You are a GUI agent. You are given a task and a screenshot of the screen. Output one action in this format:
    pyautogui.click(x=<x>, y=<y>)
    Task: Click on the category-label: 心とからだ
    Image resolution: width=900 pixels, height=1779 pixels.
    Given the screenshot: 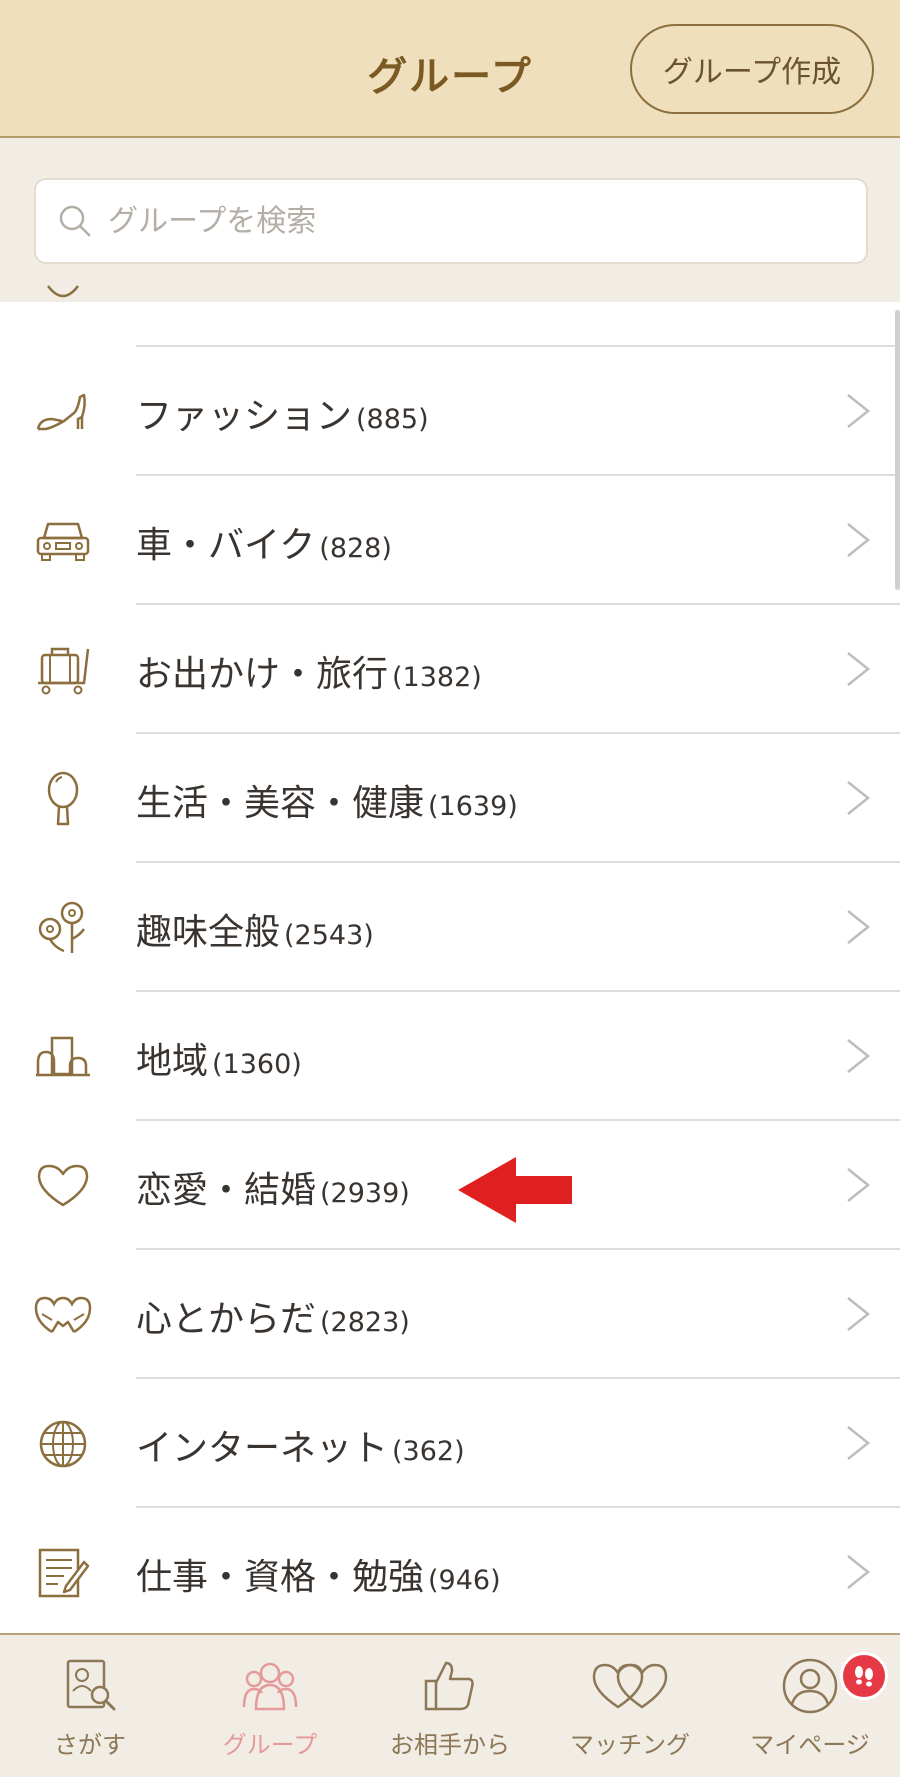 What is the action you would take?
    pyautogui.click(x=226, y=1319)
    